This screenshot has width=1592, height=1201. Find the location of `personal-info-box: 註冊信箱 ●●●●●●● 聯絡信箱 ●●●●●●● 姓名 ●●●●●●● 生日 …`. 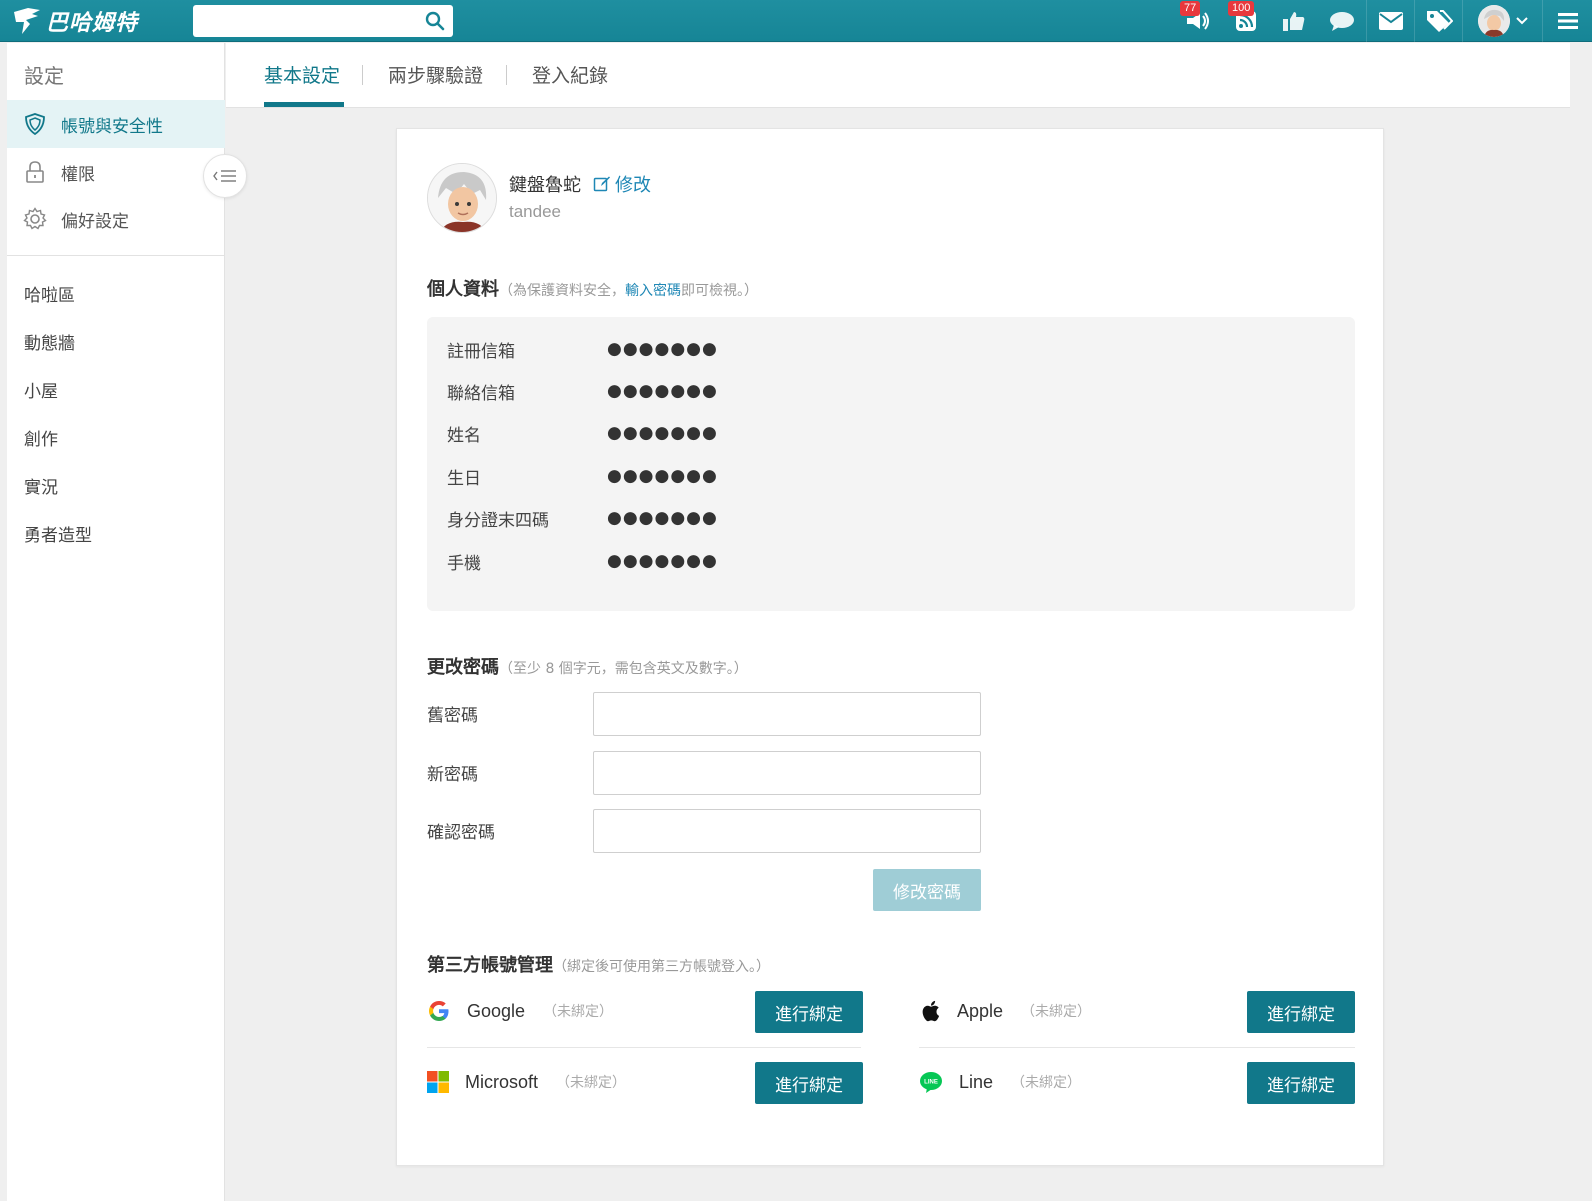

personal-info-box: 註冊信箱 ●●●●●●● 聯絡信箱 ●●●●●●● 姓名 ●●●●●●● 生日 … is located at coordinates (891, 464).